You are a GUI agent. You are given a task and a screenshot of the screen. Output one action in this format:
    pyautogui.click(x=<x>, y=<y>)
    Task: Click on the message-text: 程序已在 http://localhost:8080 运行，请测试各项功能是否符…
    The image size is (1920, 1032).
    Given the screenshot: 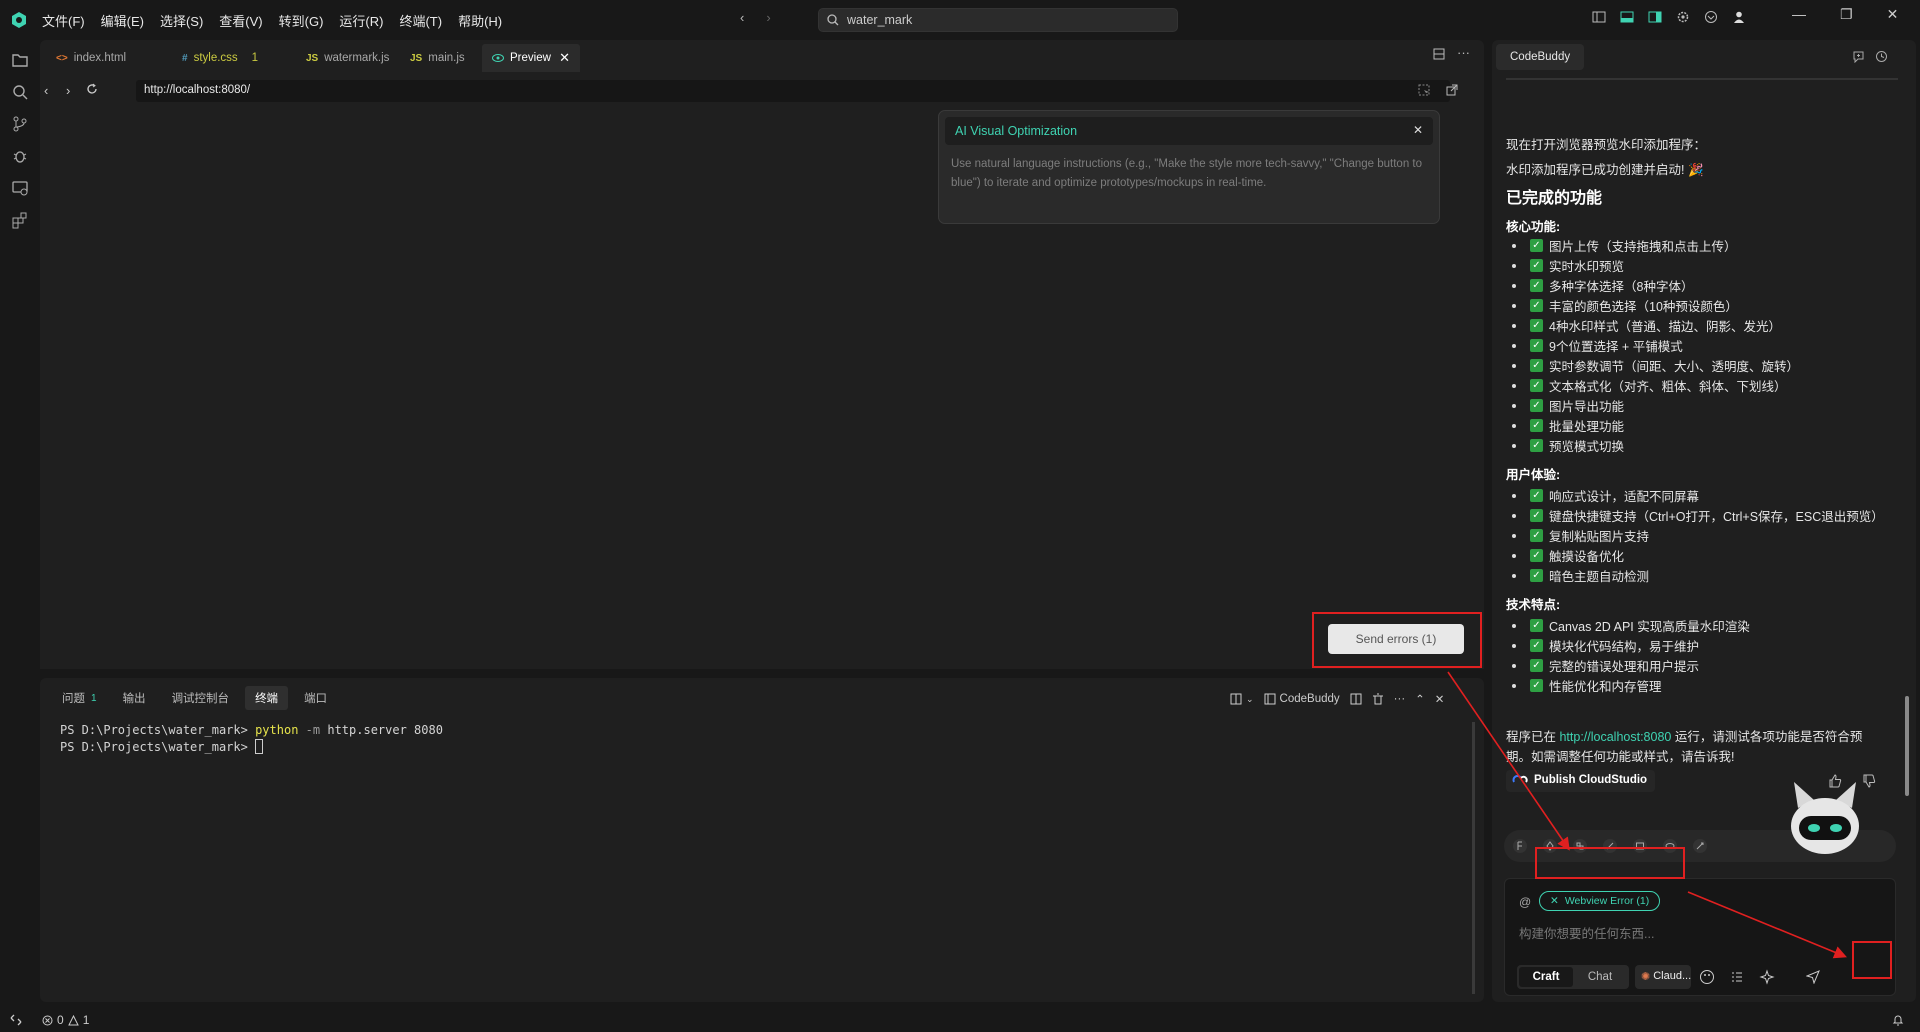 What is the action you would take?
    pyautogui.click(x=1684, y=735)
    